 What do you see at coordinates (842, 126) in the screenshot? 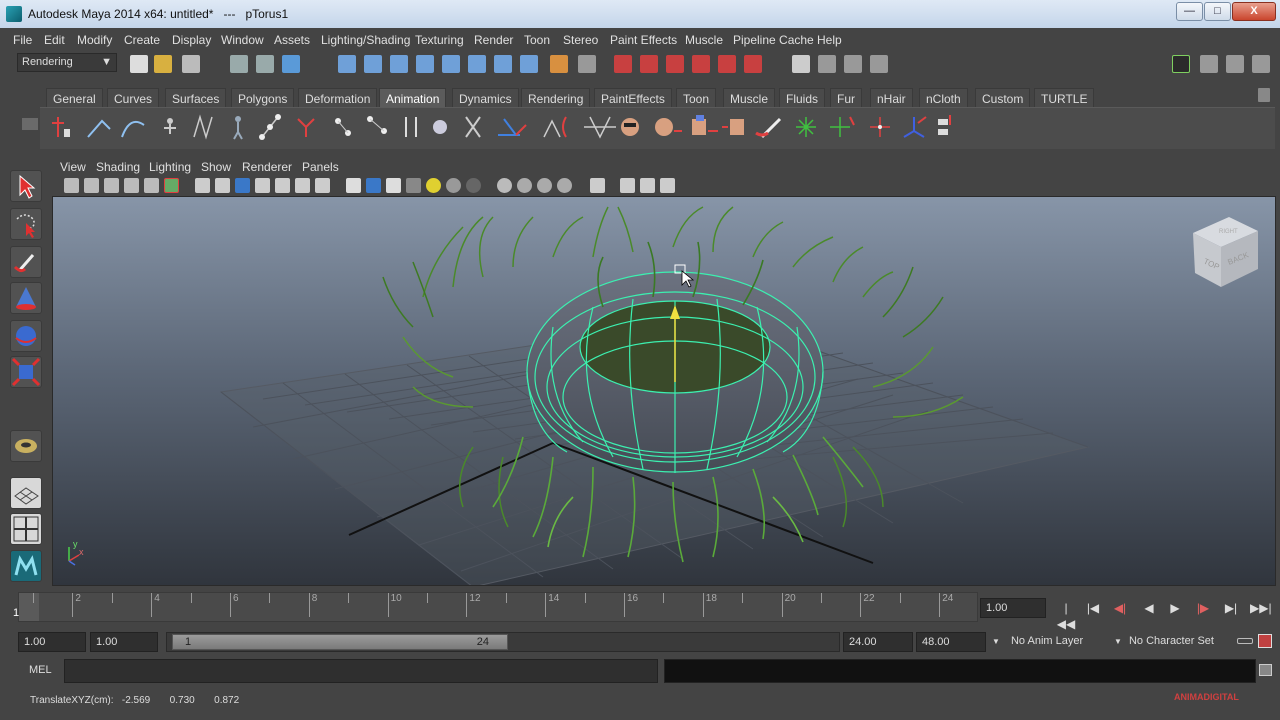
I see `wire-deformer-icon` at bounding box center [842, 126].